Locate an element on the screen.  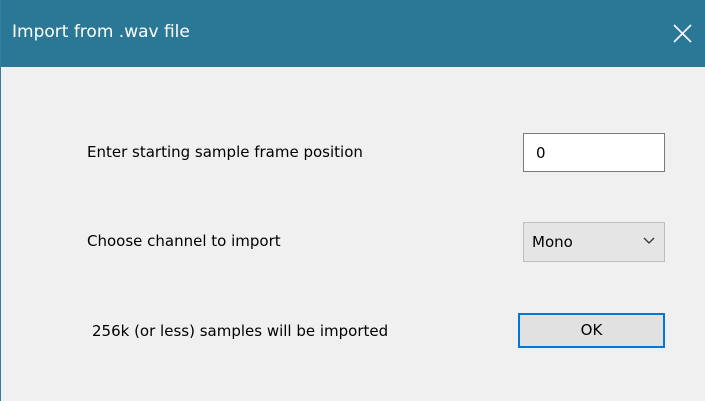
channel-select: Mono is located at coordinates (594, 242).